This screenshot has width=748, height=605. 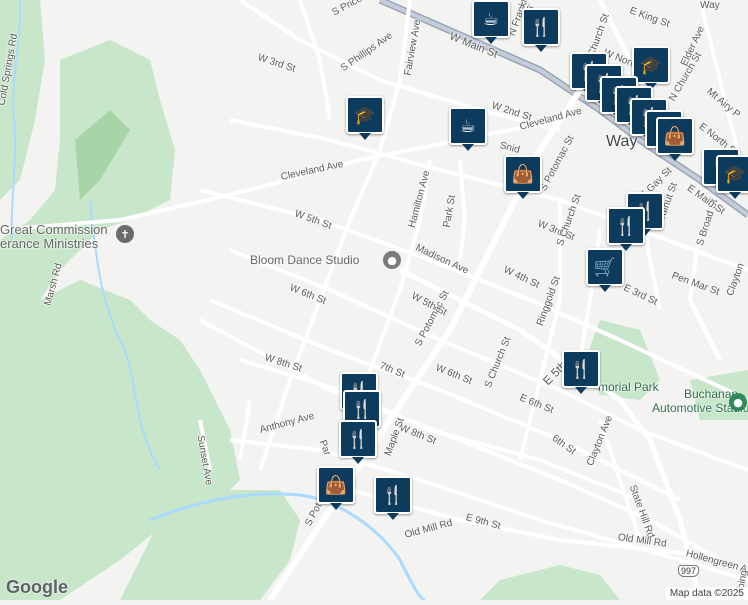 What do you see at coordinates (49, 243) in the screenshot?
I see `place-great-commission-line2: erance Ministries` at bounding box center [49, 243].